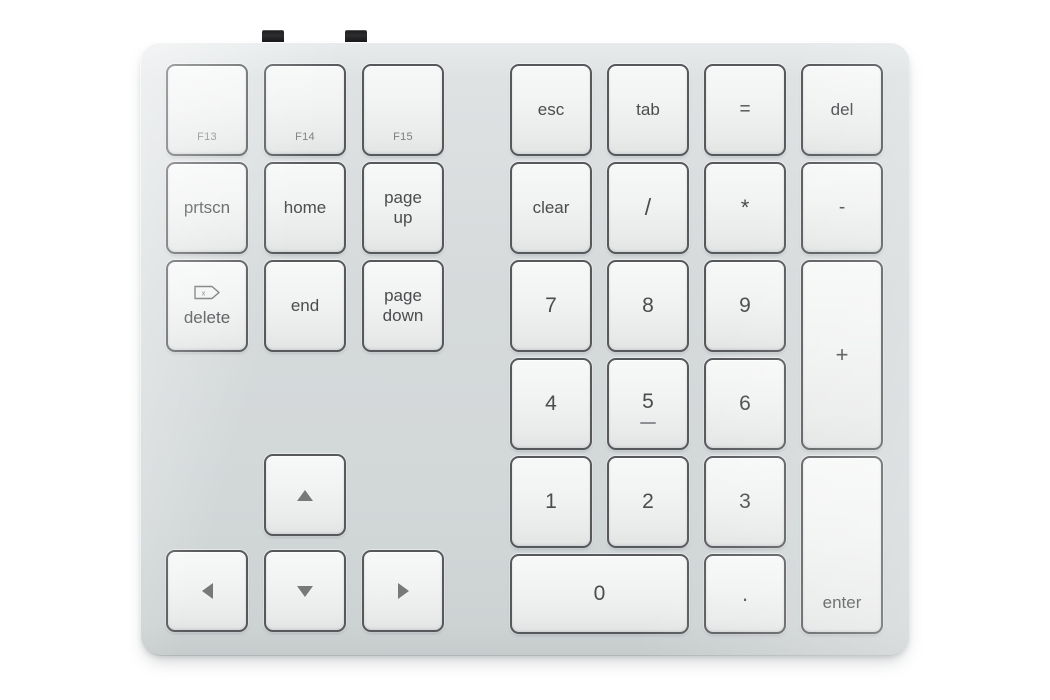 The height and width of the screenshot is (700, 1050). What do you see at coordinates (207, 306) in the screenshot?
I see `key-delete: x delete` at bounding box center [207, 306].